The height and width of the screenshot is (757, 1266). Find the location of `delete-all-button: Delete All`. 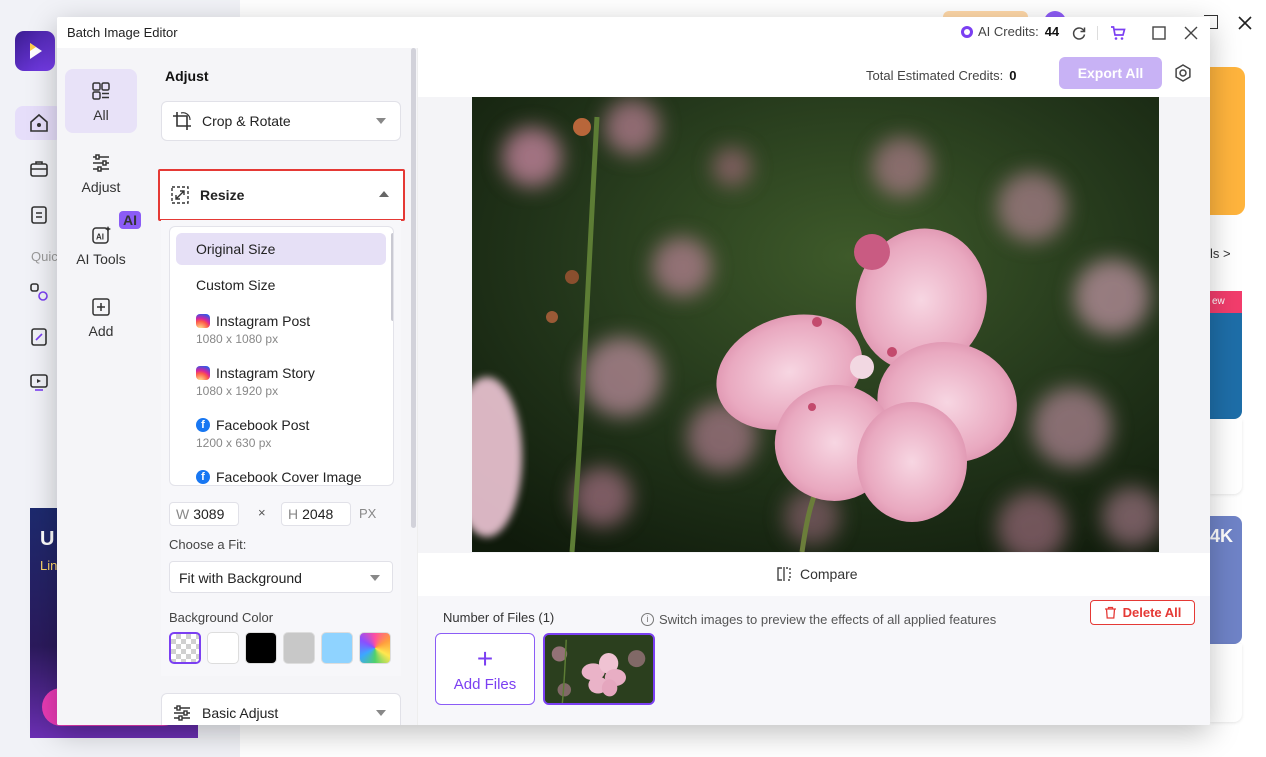

delete-all-button: Delete All is located at coordinates (1142, 612).